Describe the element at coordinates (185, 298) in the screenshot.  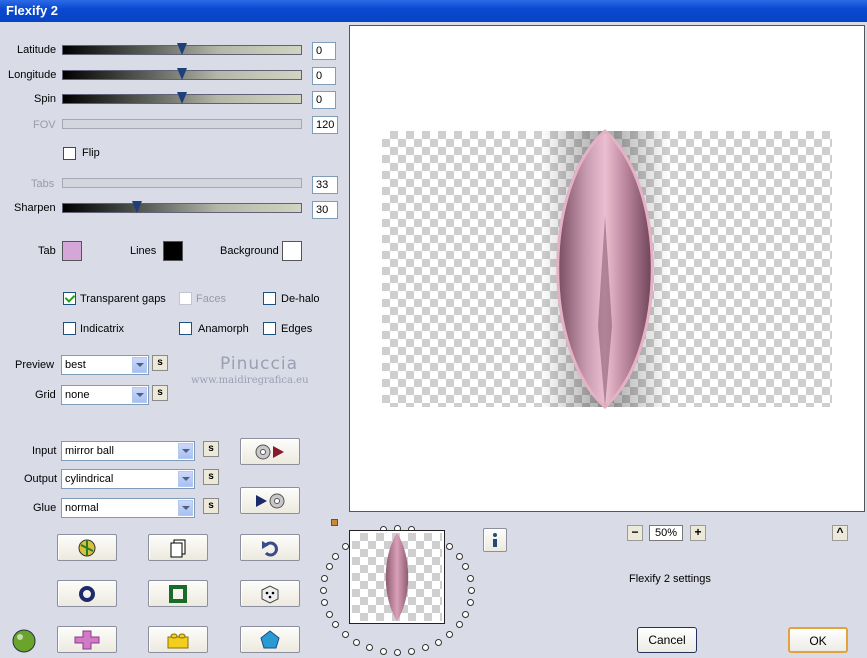
I see `faces-checkbox` at that location.